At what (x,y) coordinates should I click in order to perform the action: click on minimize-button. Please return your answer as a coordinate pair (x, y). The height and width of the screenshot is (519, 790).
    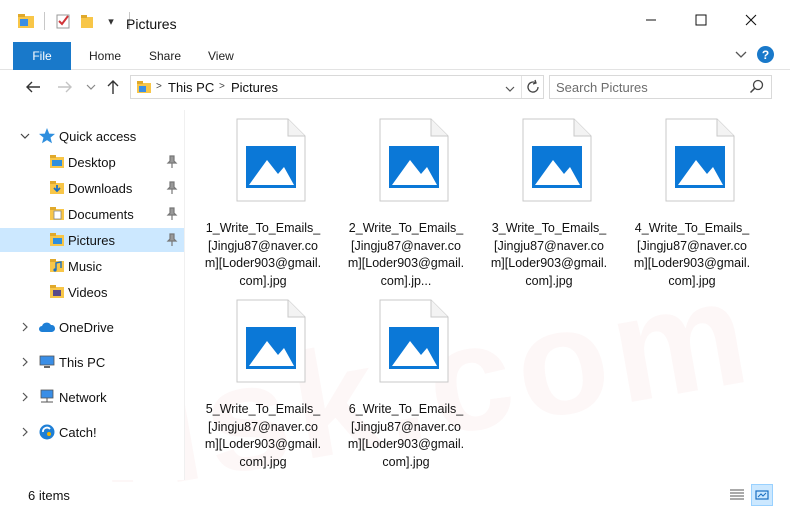
    Looking at the image, I should click on (651, 20).